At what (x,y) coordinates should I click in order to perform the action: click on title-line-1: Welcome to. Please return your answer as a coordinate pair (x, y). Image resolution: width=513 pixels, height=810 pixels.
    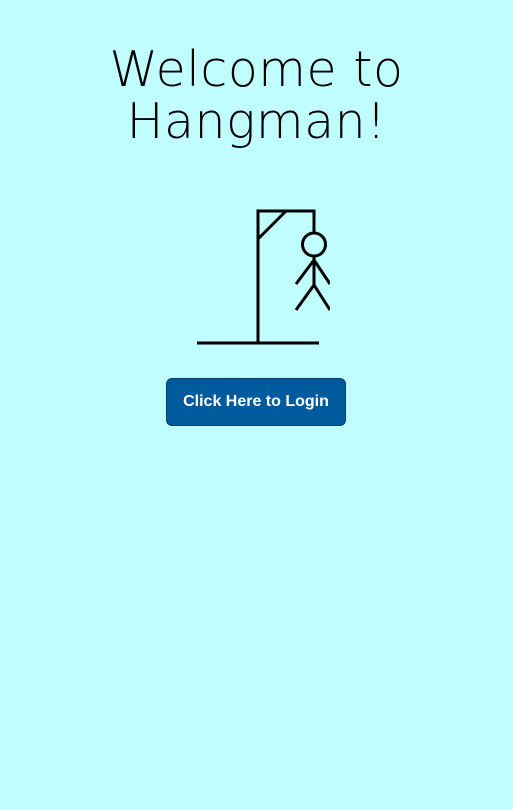
    Looking at the image, I should click on (256, 69).